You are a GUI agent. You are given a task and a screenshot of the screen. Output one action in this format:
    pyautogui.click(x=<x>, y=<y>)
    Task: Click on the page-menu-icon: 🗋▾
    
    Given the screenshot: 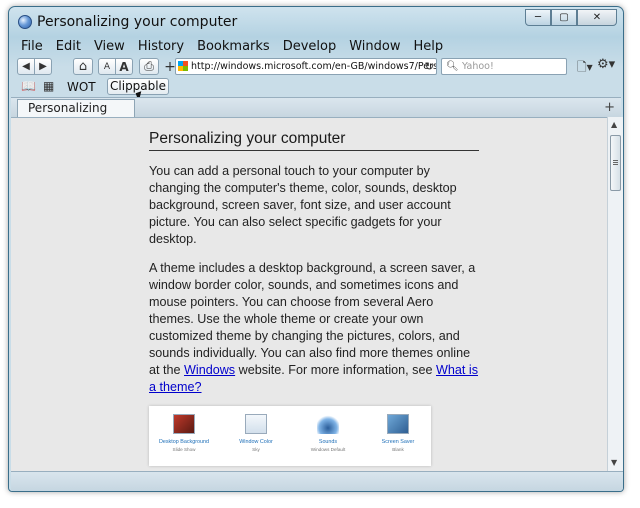 What is the action you would take?
    pyautogui.click(x=585, y=68)
    